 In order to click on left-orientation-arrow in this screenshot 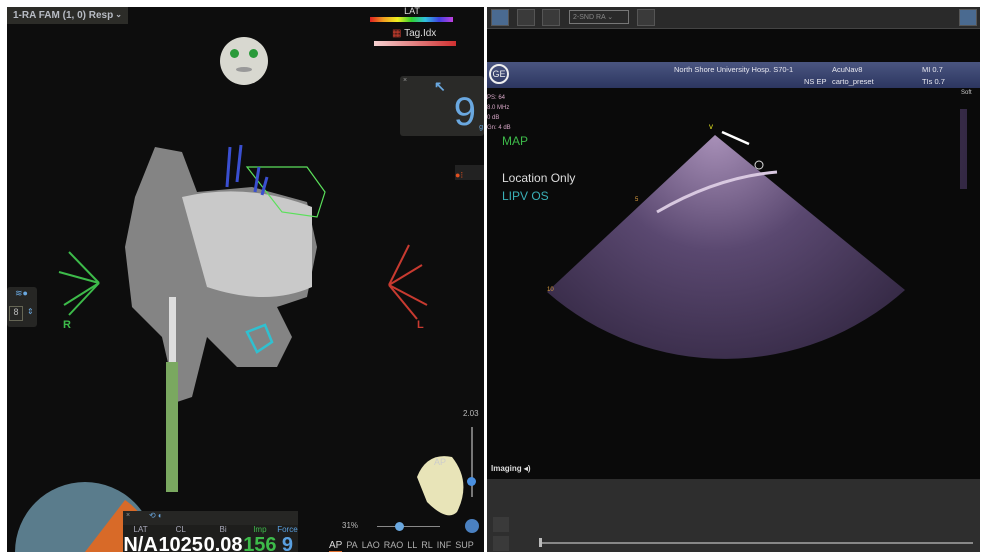, I will do `click(408, 282)`.